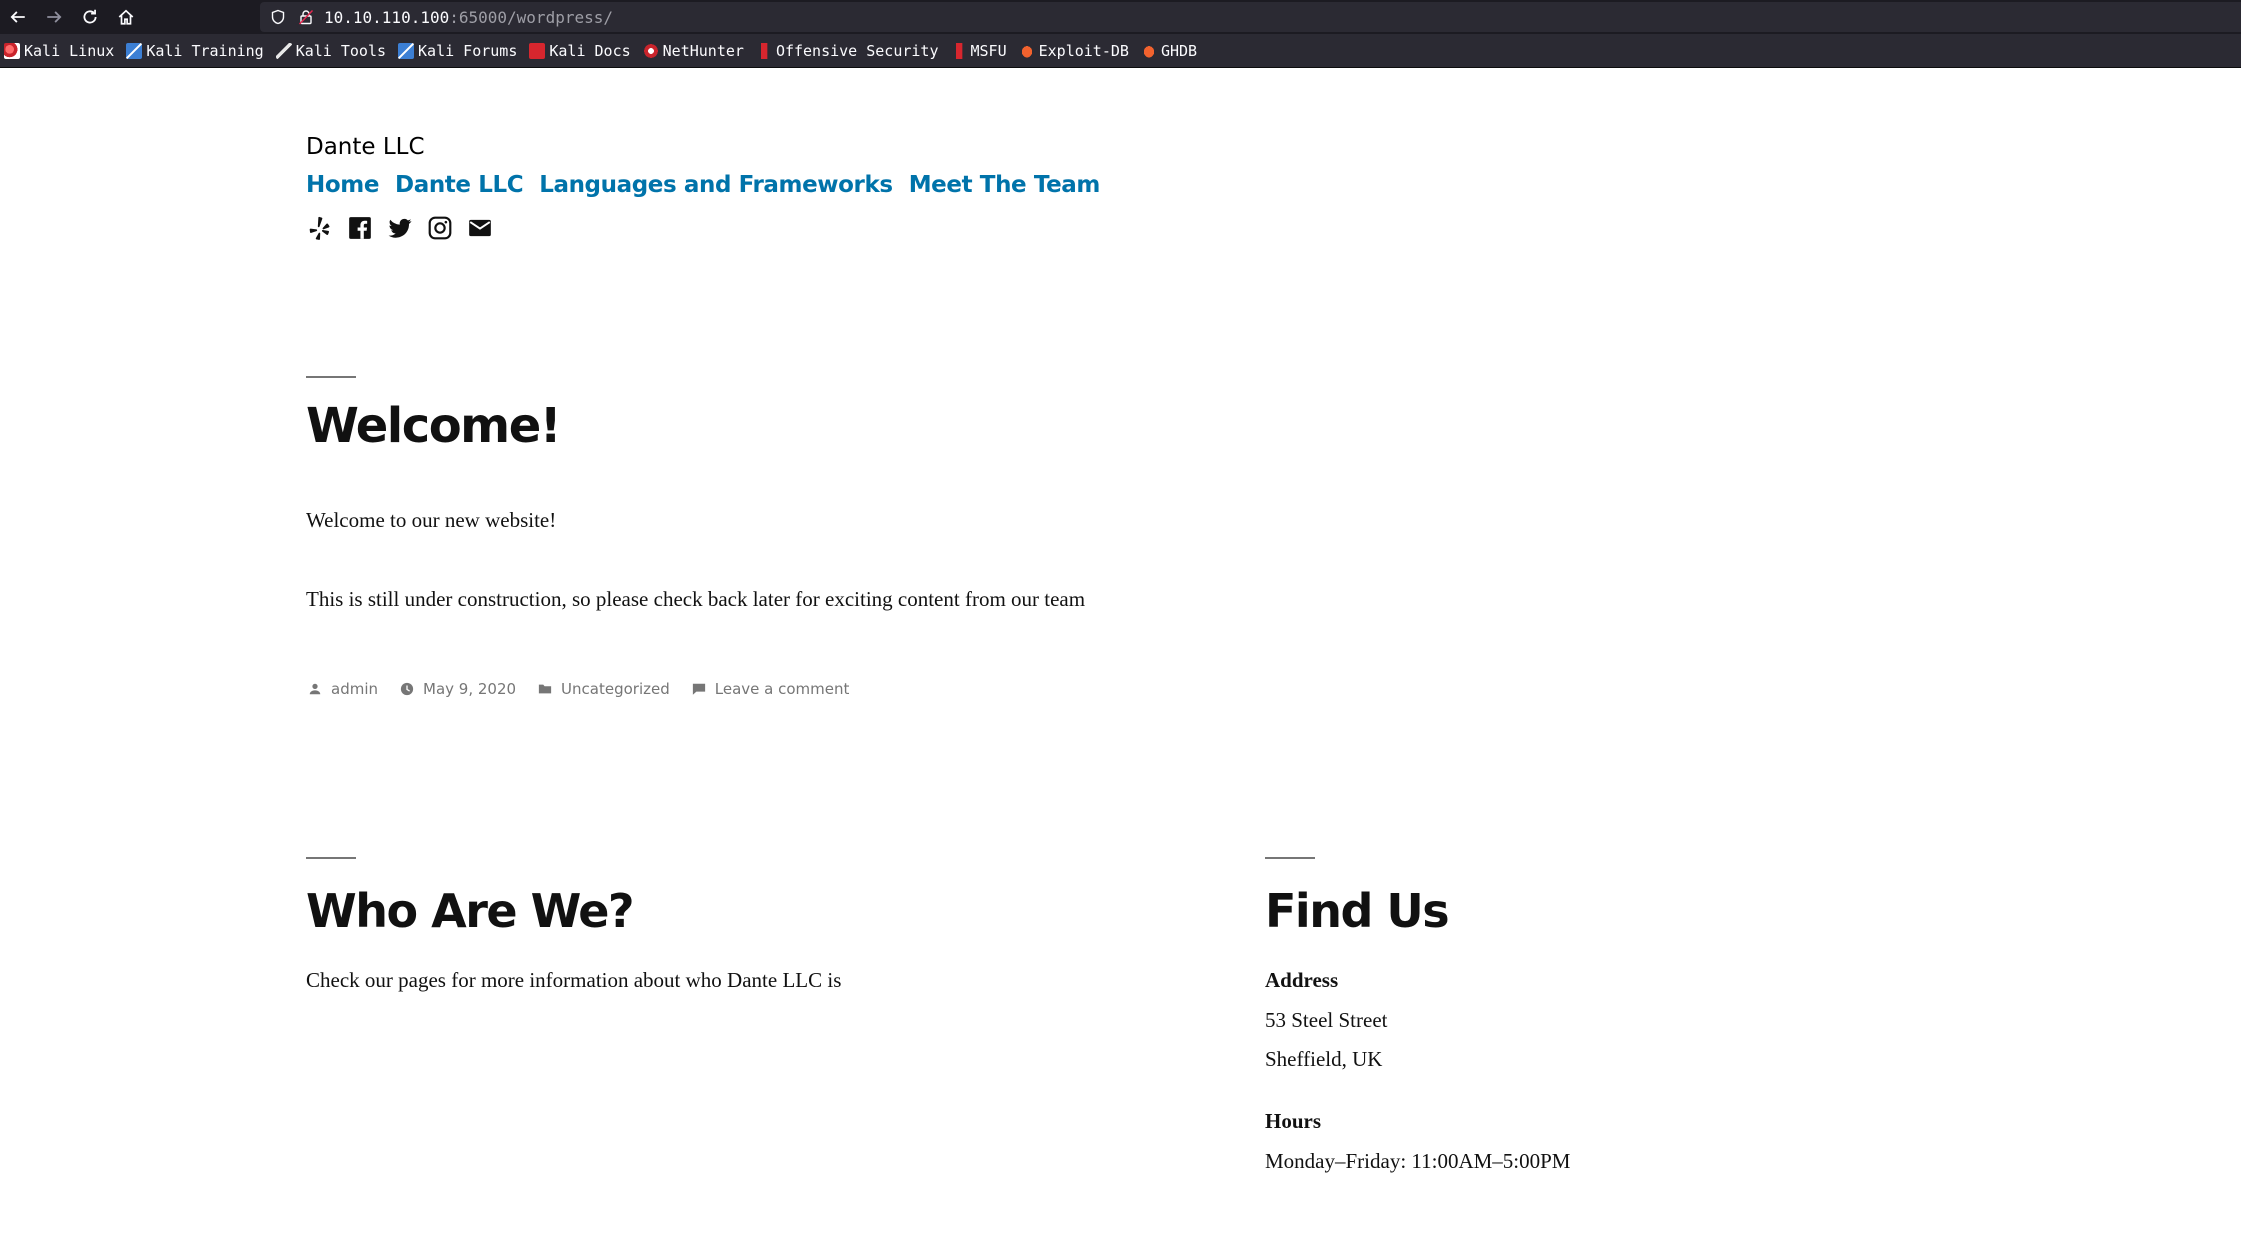 This screenshot has height=1258, width=2241. I want to click on hours-label: Hours, so click(1293, 1121).